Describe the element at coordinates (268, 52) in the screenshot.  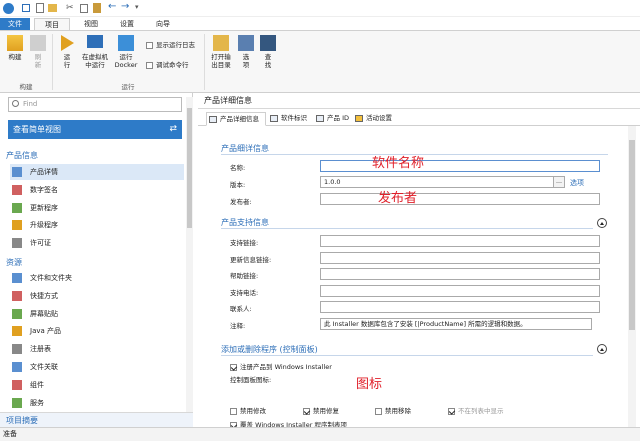
I see `find-button: 查 找` at that location.